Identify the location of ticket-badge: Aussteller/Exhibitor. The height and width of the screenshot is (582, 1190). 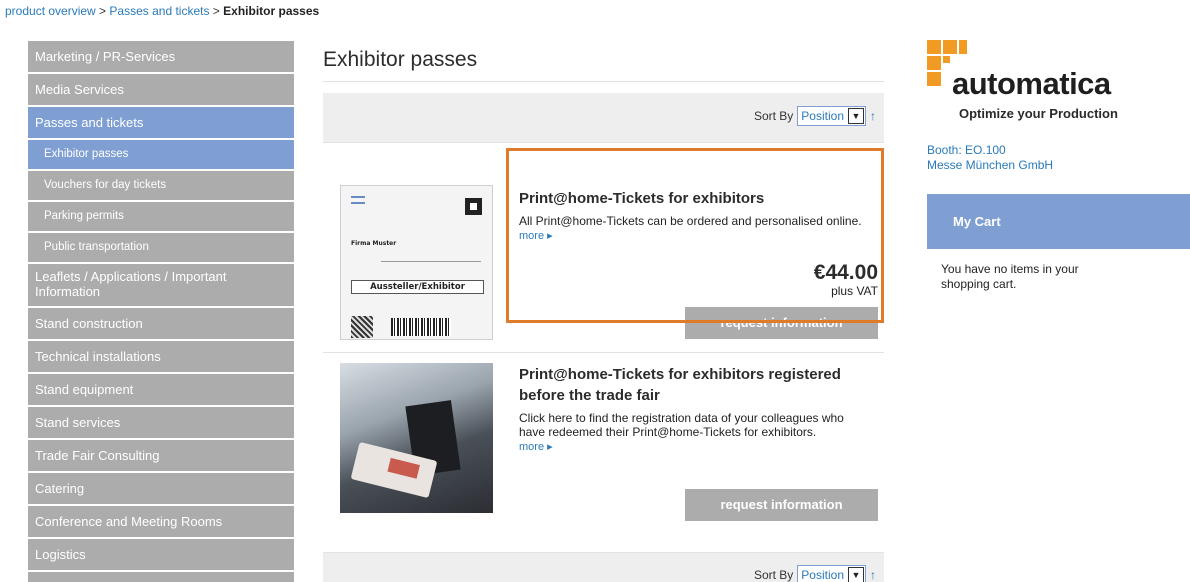
(417, 287).